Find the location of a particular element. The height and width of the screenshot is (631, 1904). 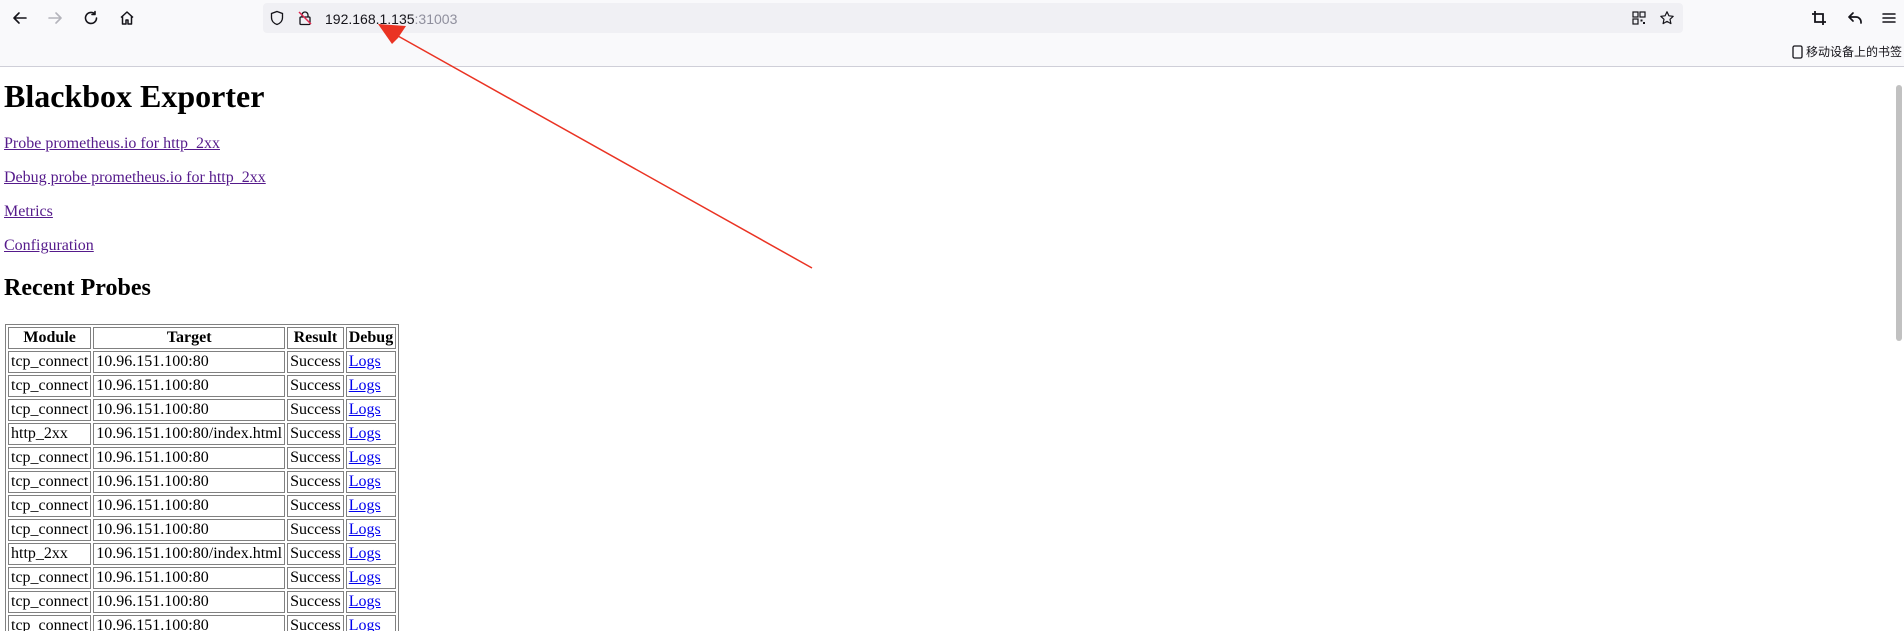

bookmark-star-icon is located at coordinates (1667, 18).